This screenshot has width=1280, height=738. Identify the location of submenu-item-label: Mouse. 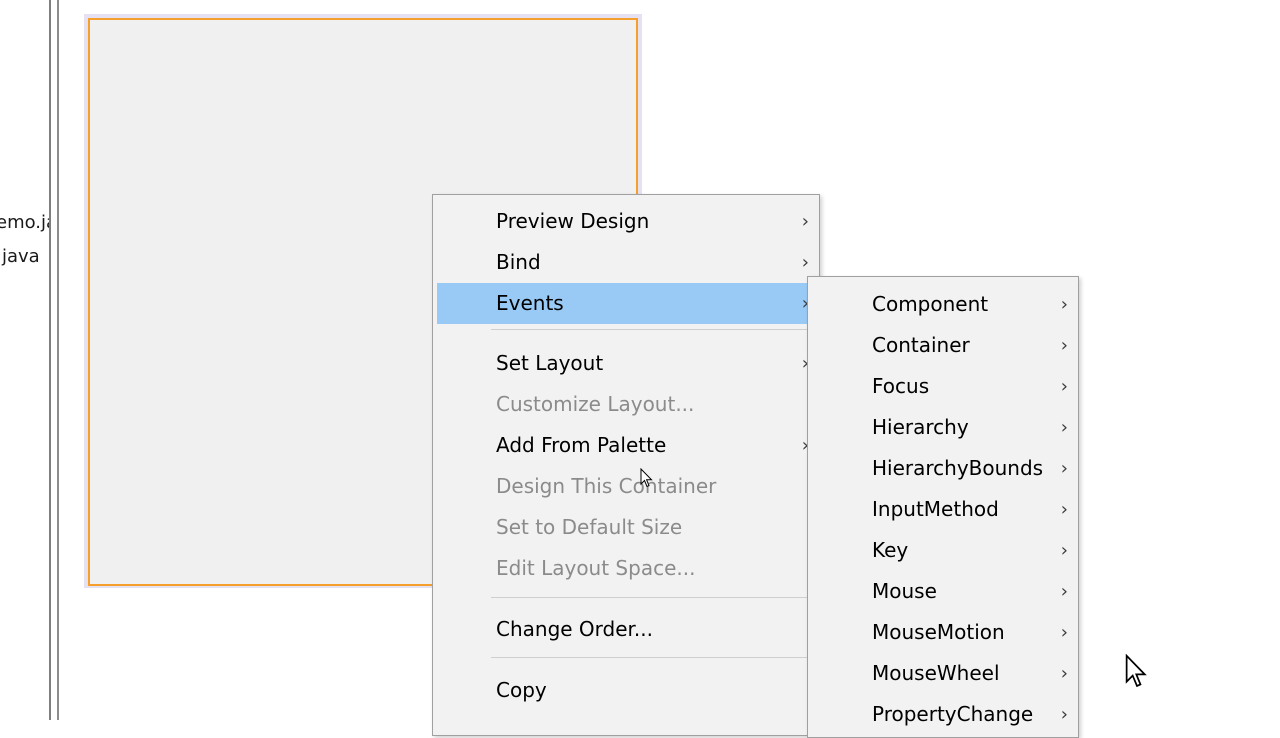
(904, 591).